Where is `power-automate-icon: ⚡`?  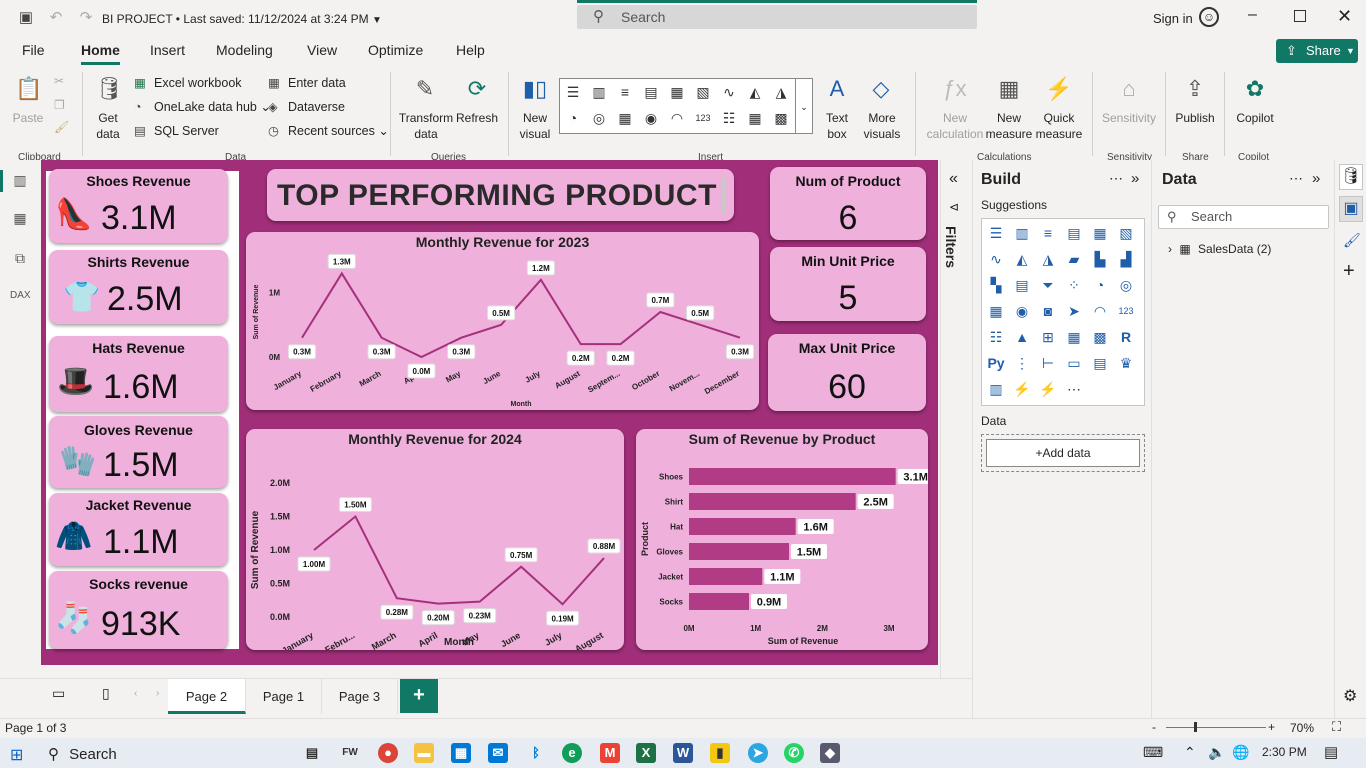
power-automate-icon: ⚡ is located at coordinates (1048, 389).